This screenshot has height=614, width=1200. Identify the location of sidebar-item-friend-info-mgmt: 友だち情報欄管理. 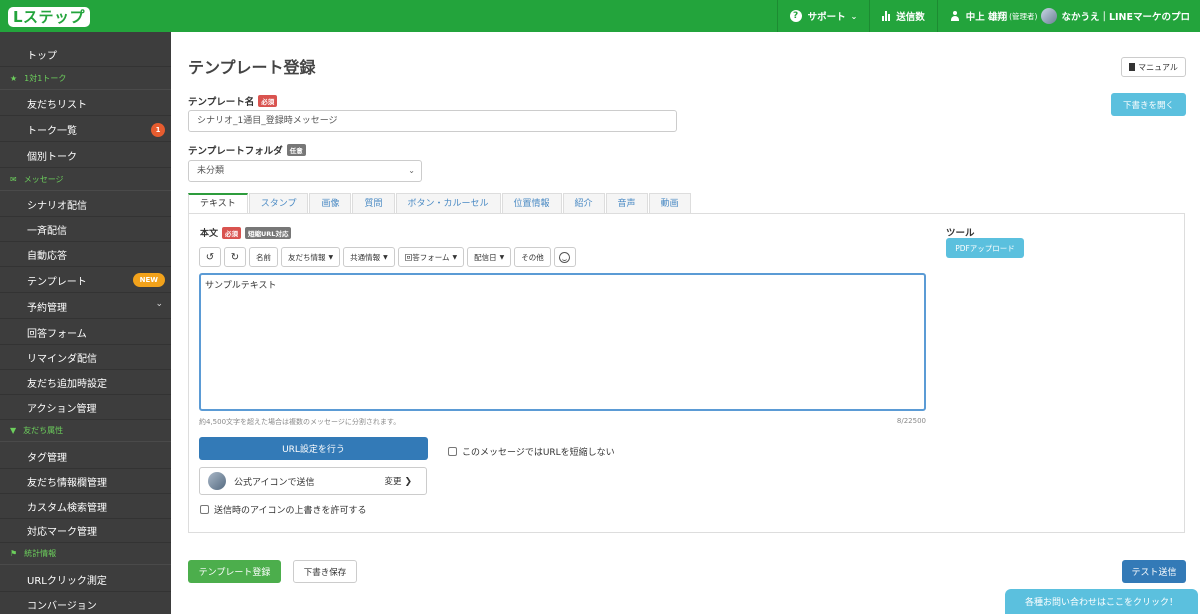
(85, 481).